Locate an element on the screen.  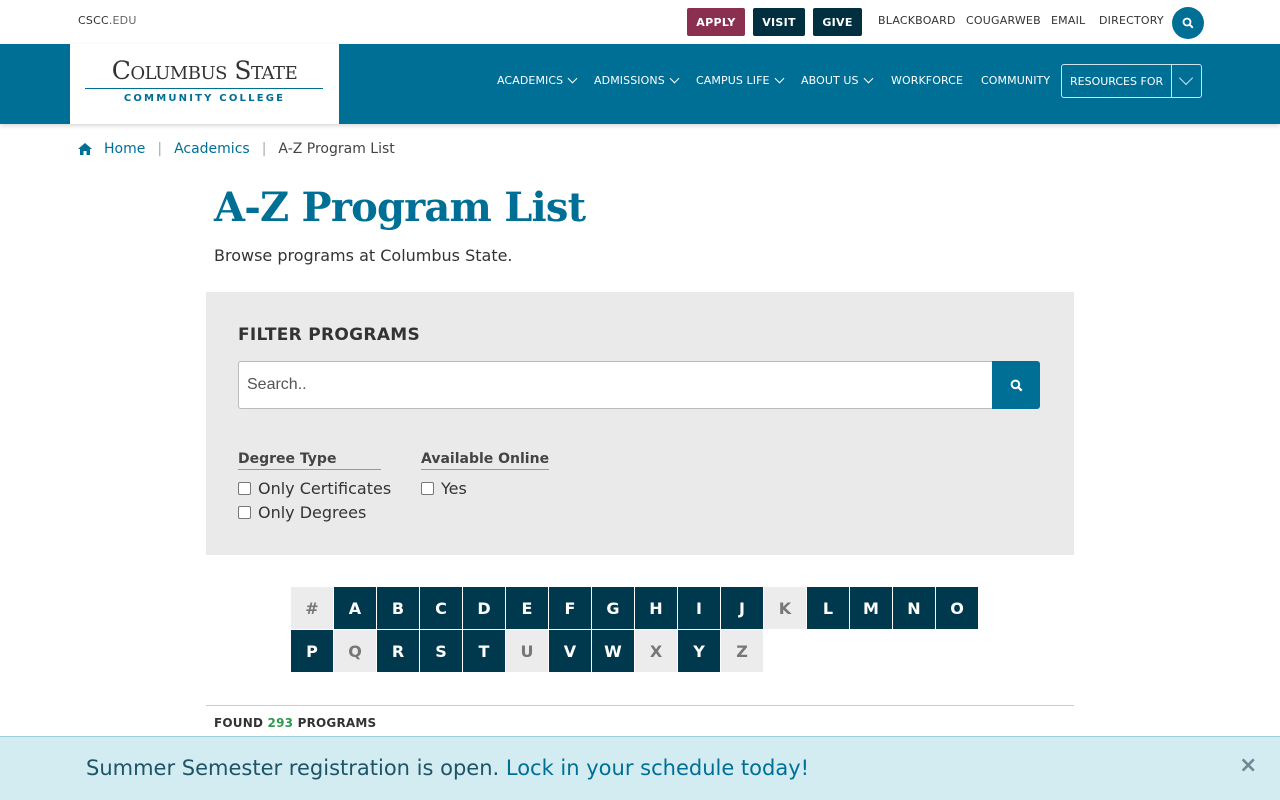
site-search-button is located at coordinates (1188, 23).